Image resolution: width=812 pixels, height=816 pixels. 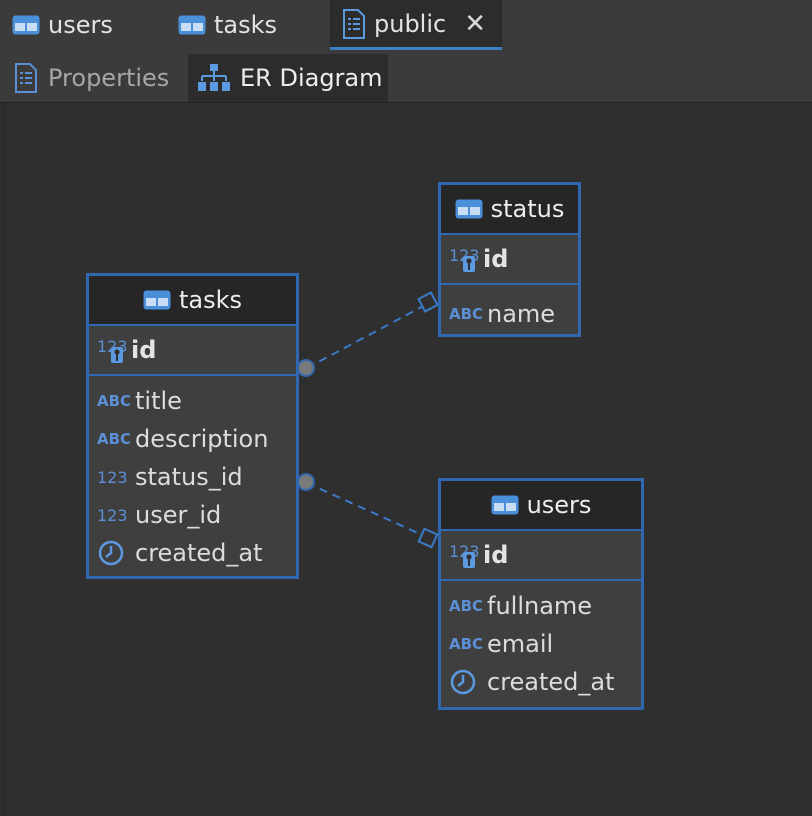 What do you see at coordinates (26, 78) in the screenshot?
I see `properties-icon` at bounding box center [26, 78].